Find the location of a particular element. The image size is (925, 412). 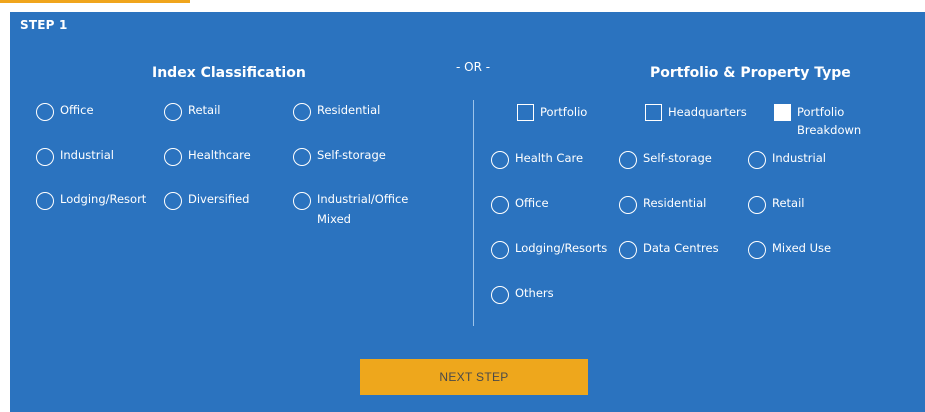

radio-label: Mixed Use is located at coordinates (802, 248).